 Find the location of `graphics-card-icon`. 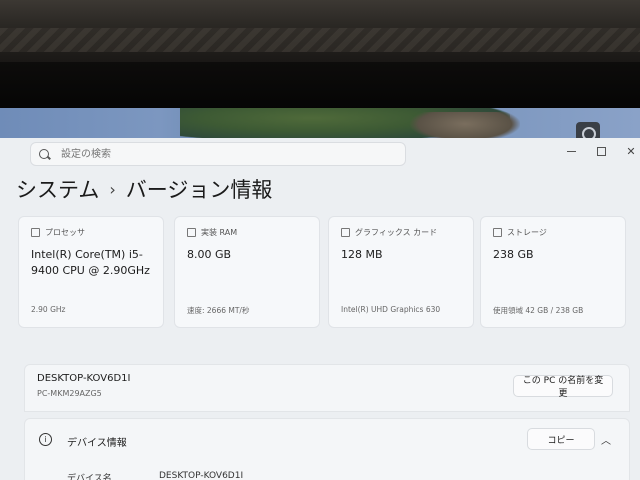

graphics-card-icon is located at coordinates (345, 232).